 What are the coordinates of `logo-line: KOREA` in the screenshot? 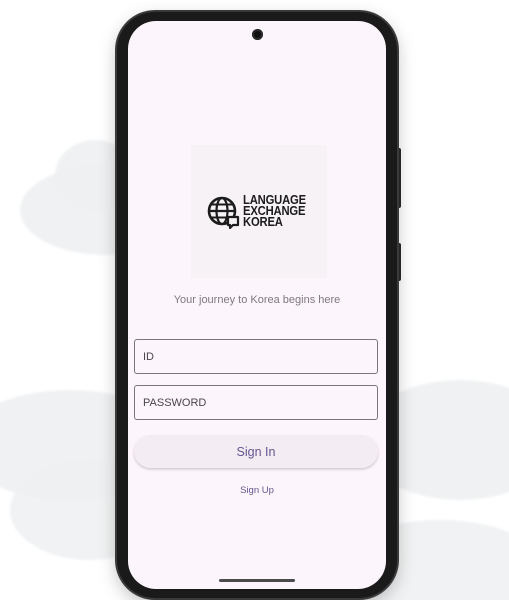 It's located at (262, 222).